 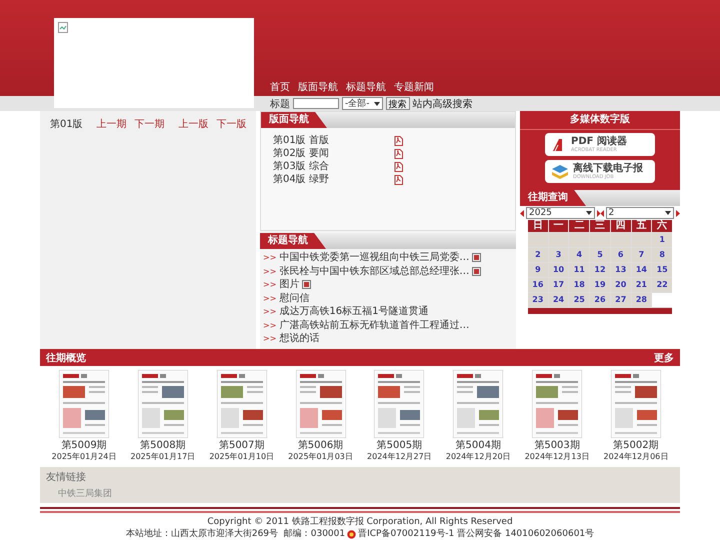 What do you see at coordinates (301, 166) in the screenshot?
I see `page-link: 第03版 综合` at bounding box center [301, 166].